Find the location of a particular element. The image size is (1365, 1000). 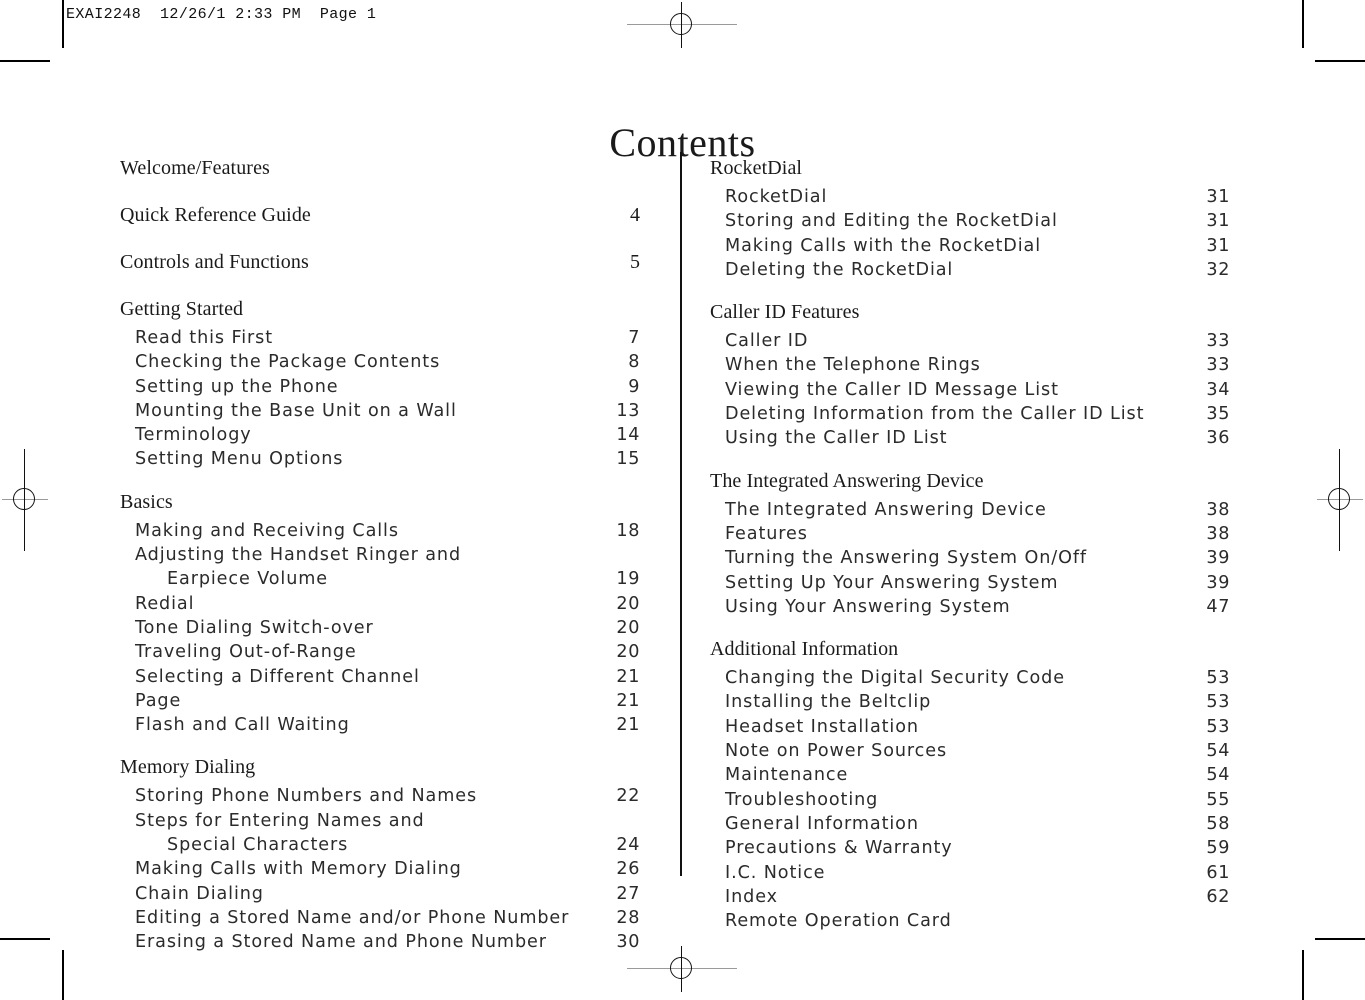

section-heading-memory-dialing: Memory Dialing is located at coordinates (188, 767).